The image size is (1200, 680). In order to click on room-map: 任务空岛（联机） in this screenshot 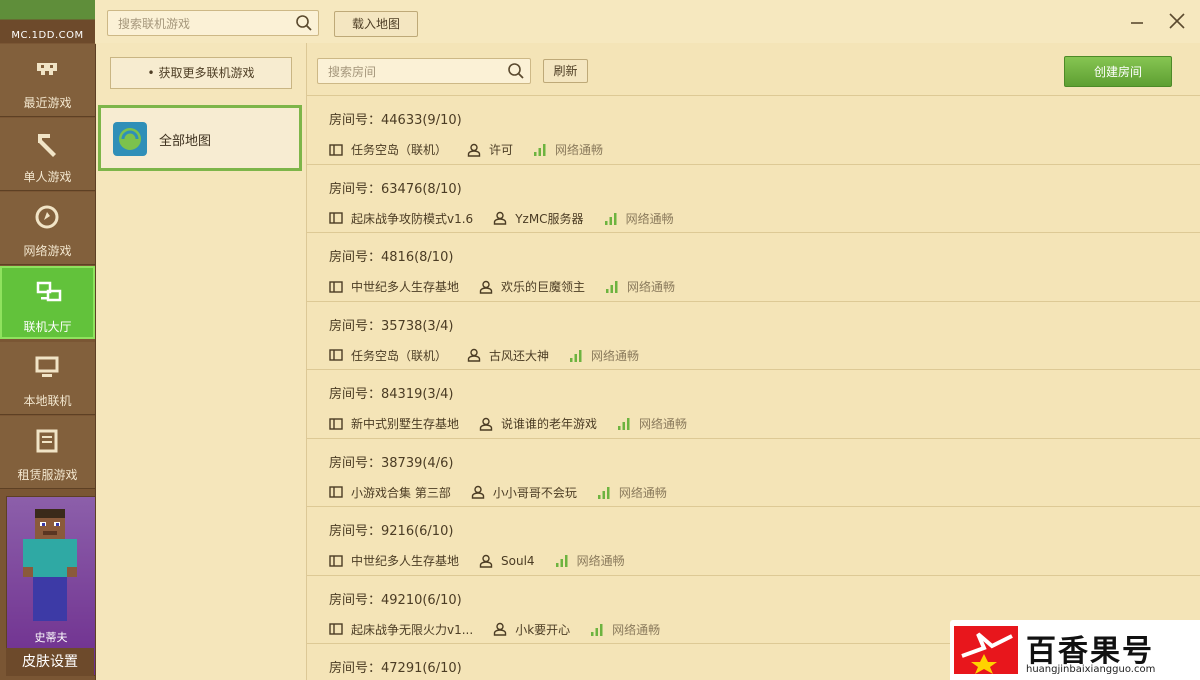, I will do `click(399, 355)`.